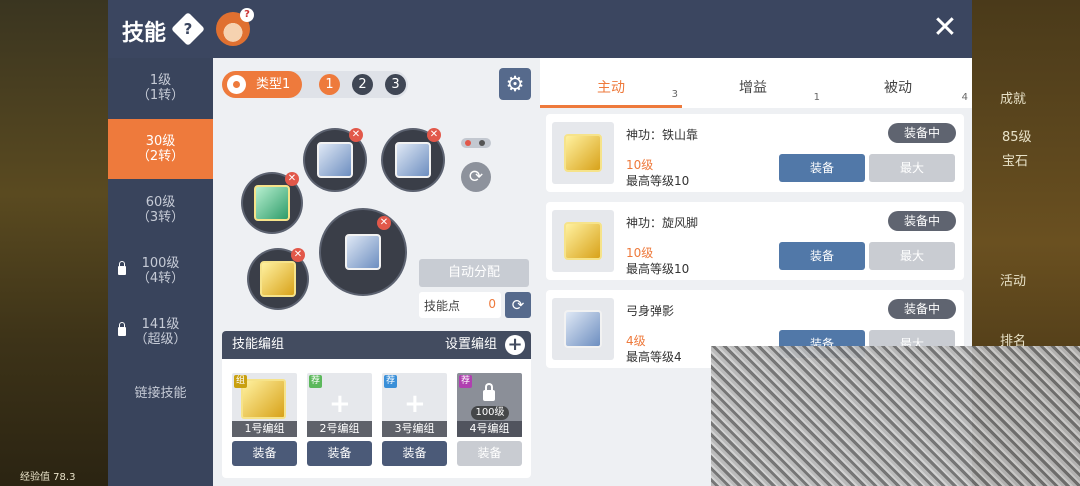 This screenshot has height=486, width=1080. I want to click on nav-item-title: 60级, so click(160, 202).